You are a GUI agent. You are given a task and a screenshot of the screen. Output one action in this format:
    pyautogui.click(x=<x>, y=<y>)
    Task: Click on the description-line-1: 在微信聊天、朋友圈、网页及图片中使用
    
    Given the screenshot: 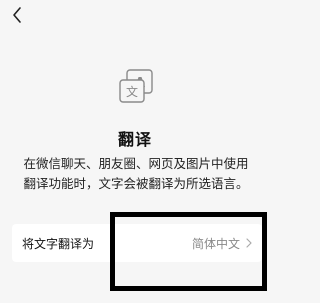 What is the action you would take?
    pyautogui.click(x=136, y=163)
    